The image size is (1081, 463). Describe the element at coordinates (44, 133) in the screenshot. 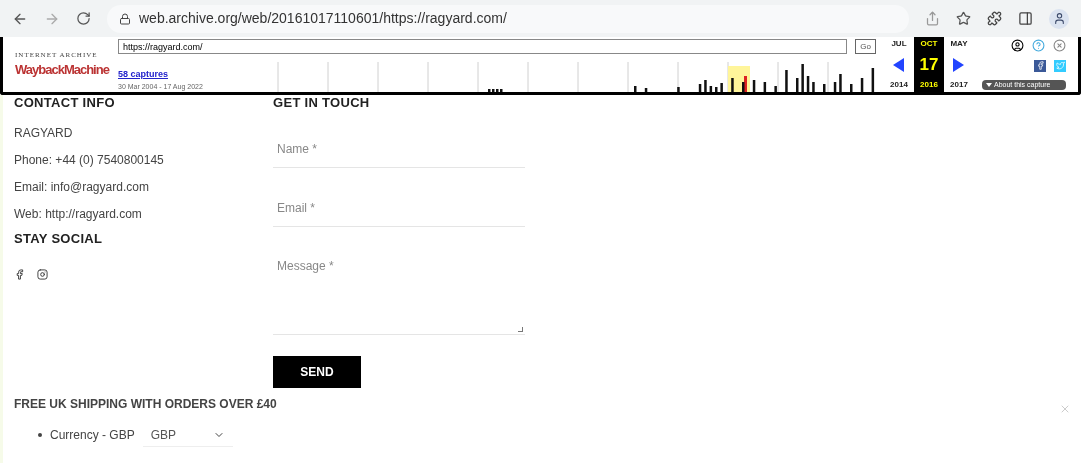

I see `contact-line: RAGYARD` at that location.